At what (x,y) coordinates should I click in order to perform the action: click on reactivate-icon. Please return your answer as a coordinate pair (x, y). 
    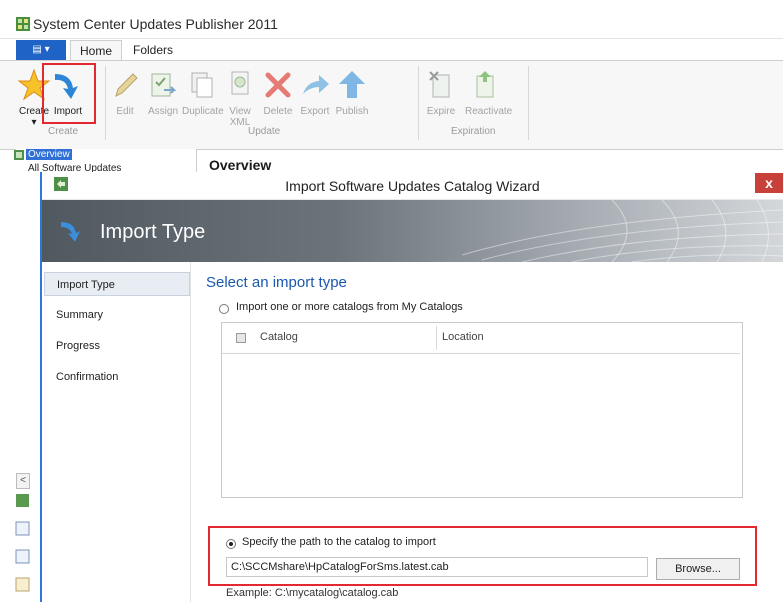
    Looking at the image, I should click on (485, 84).